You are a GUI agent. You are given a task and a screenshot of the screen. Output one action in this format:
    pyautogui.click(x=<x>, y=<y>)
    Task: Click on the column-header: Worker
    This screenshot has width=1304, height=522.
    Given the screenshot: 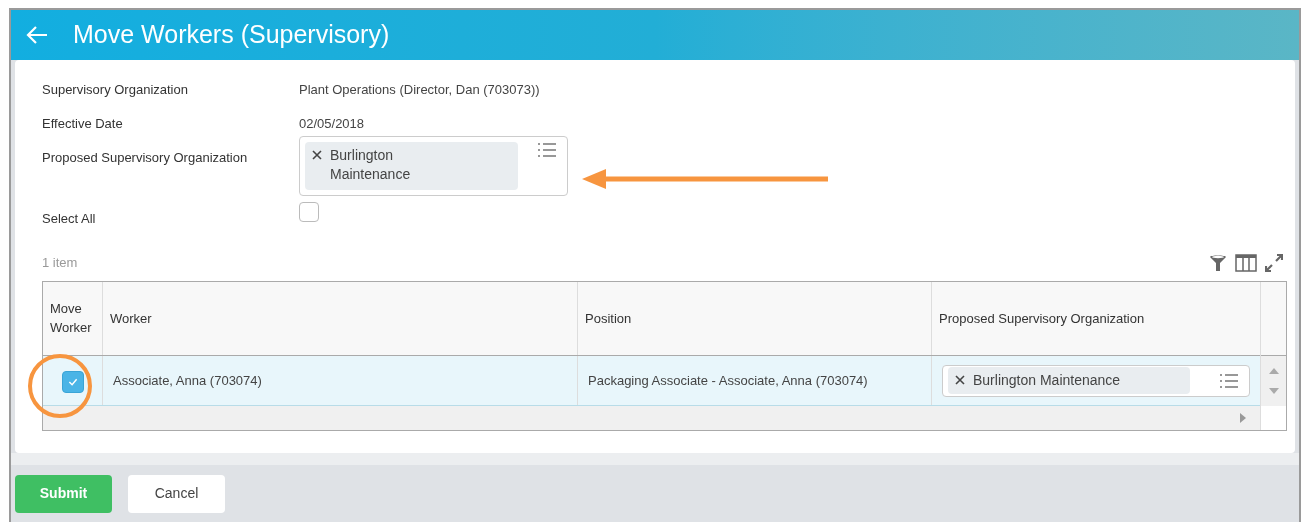 What is the action you would take?
    pyautogui.click(x=131, y=318)
    